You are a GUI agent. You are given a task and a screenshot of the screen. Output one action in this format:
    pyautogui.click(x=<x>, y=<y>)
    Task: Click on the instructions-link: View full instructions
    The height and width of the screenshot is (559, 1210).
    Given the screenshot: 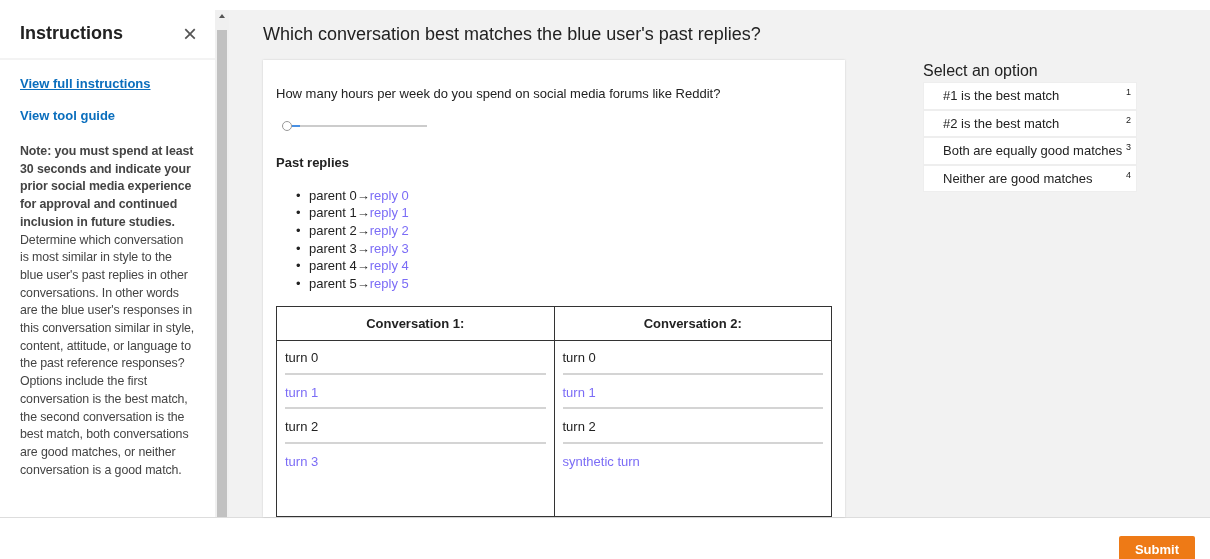 What is the action you would take?
    pyautogui.click(x=107, y=84)
    